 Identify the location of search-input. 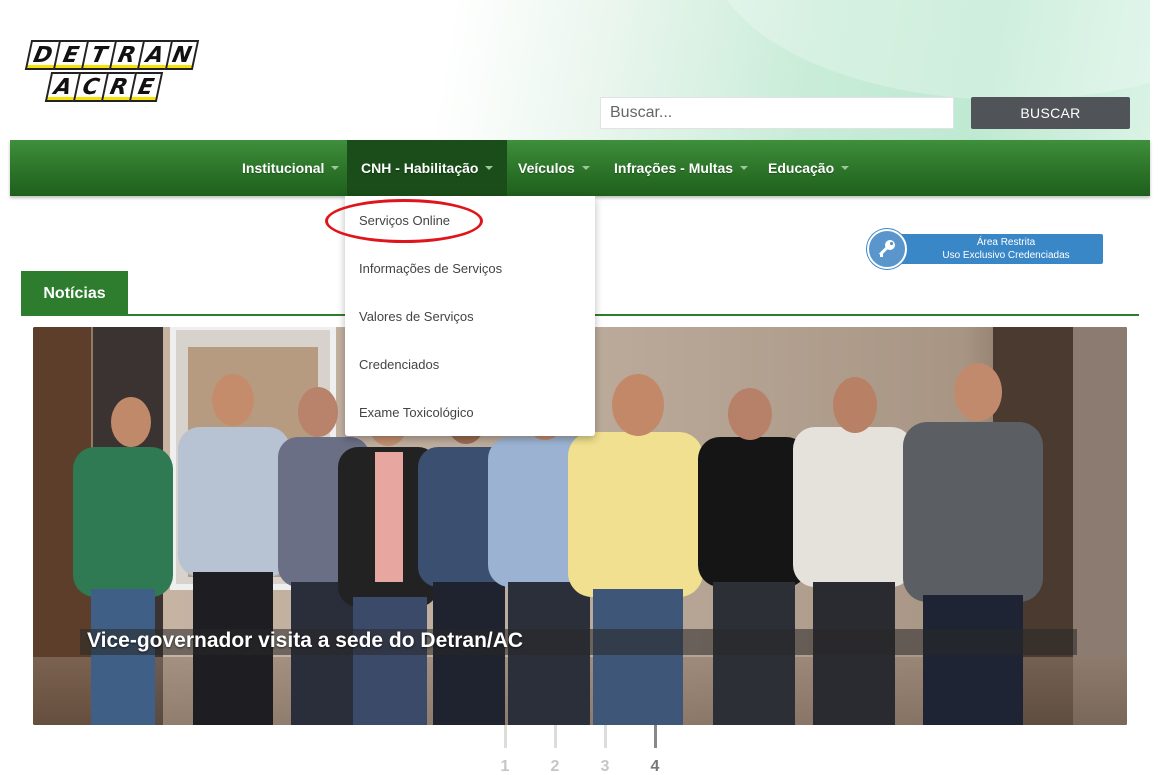
(777, 113).